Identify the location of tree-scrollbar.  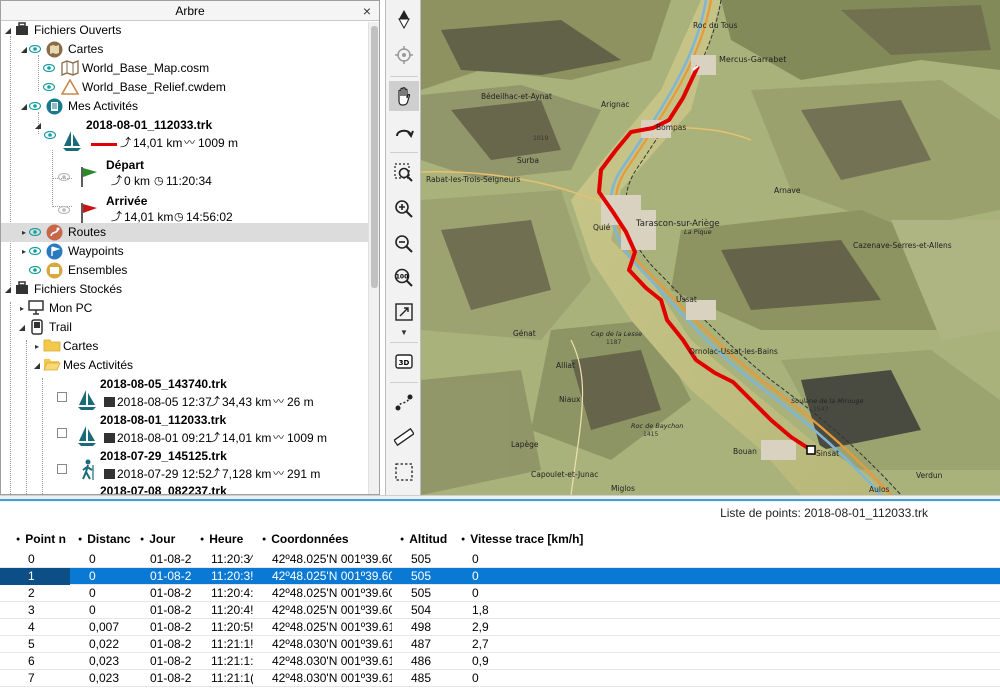
(373, 258).